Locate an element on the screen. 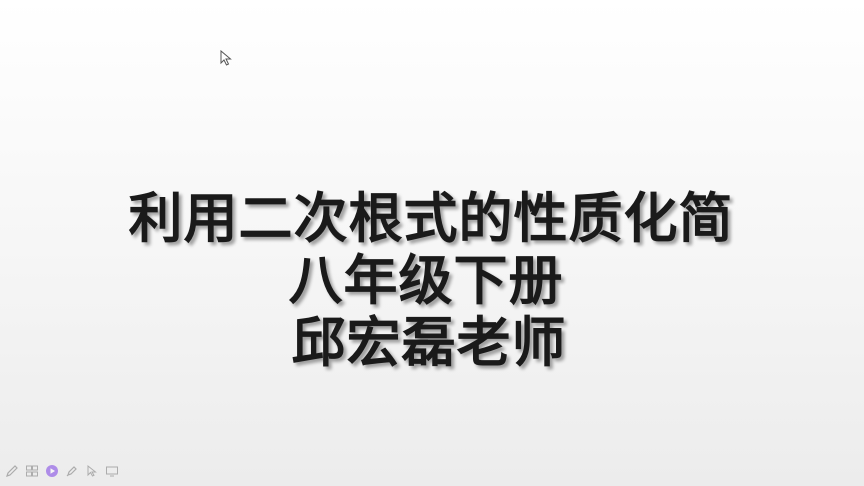 This screenshot has height=486, width=864. slide-author: 邱宏磊老师 is located at coordinates (429, 342).